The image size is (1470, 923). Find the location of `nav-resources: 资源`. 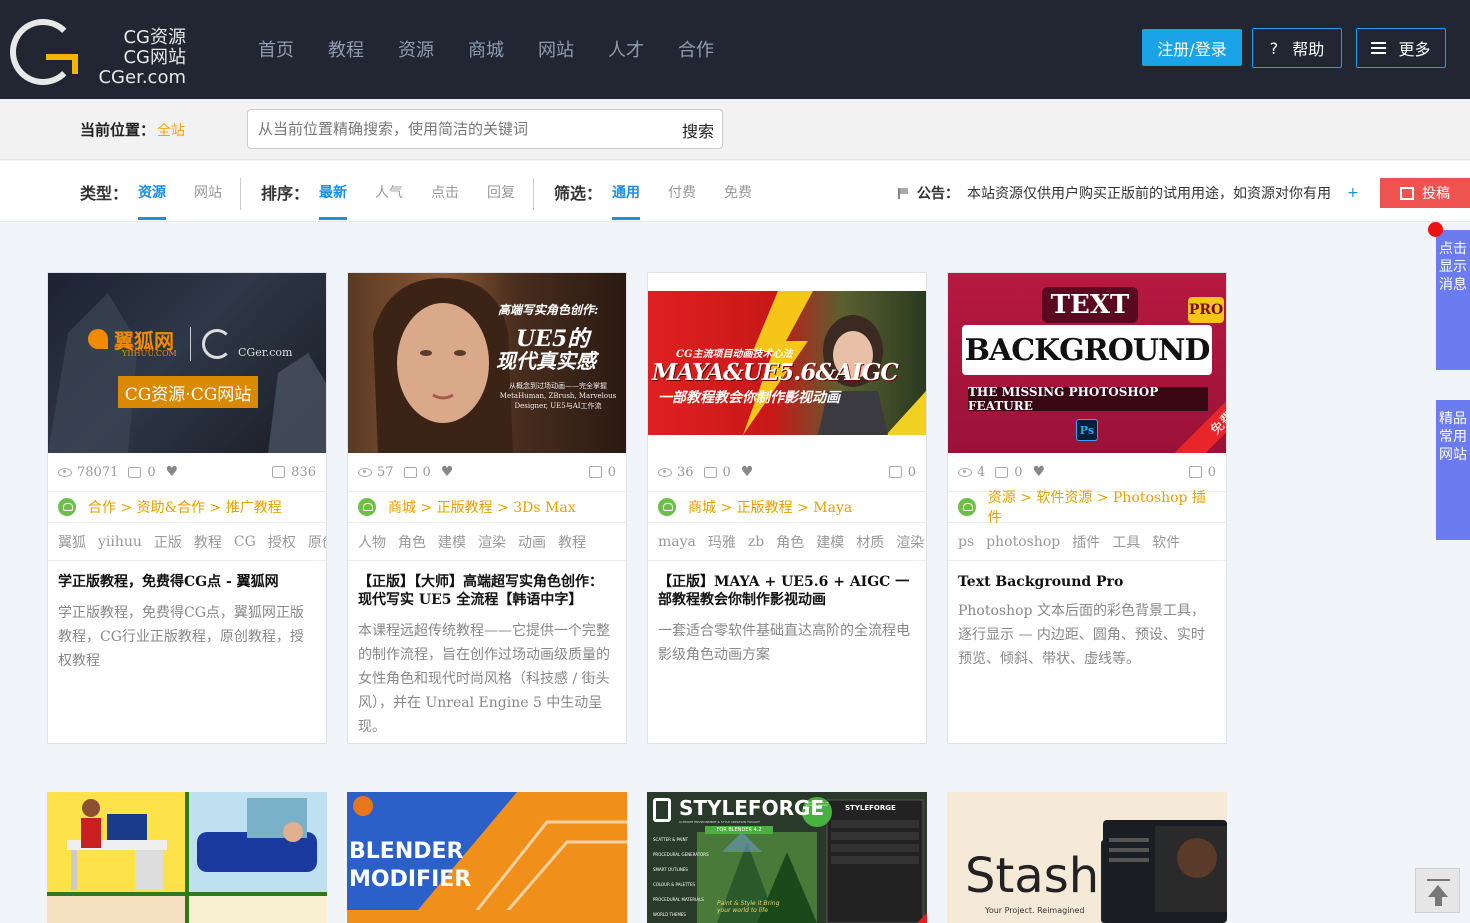

nav-resources: 资源 is located at coordinates (416, 49).